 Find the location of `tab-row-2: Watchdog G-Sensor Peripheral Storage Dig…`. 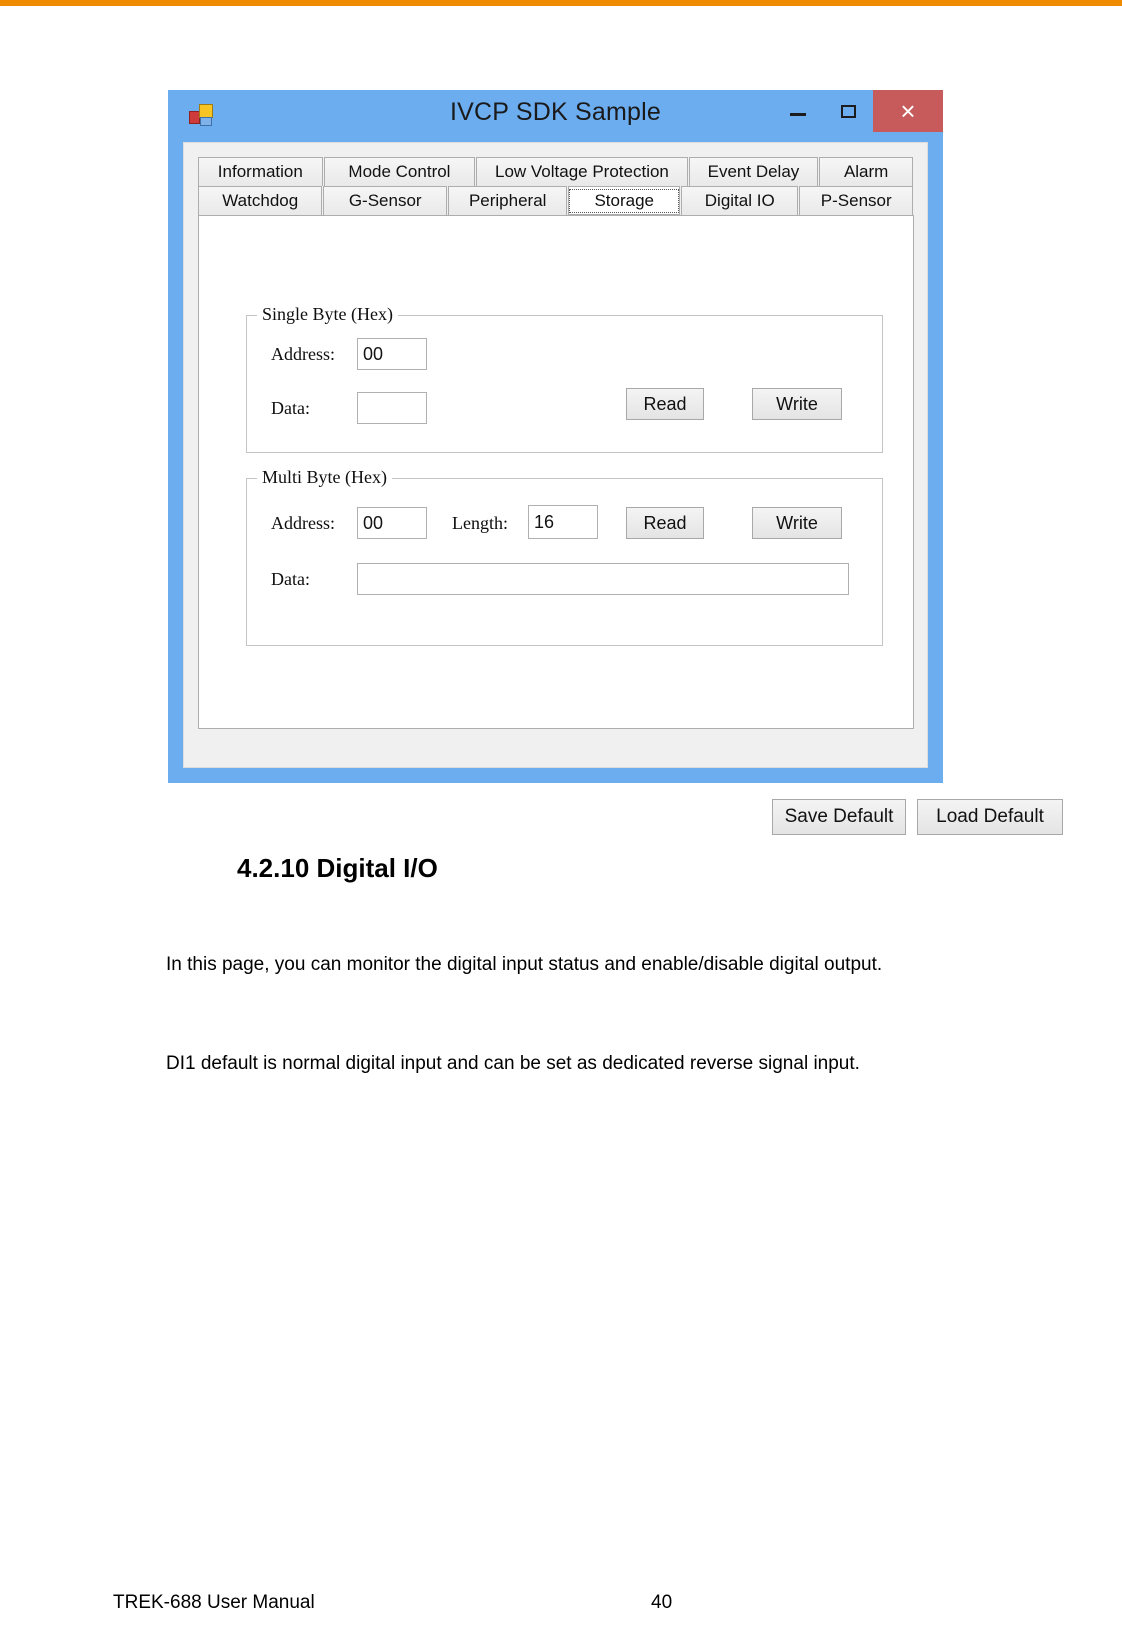

tab-row-2: Watchdog G-Sensor Peripheral Storage Dig… is located at coordinates (556, 200).